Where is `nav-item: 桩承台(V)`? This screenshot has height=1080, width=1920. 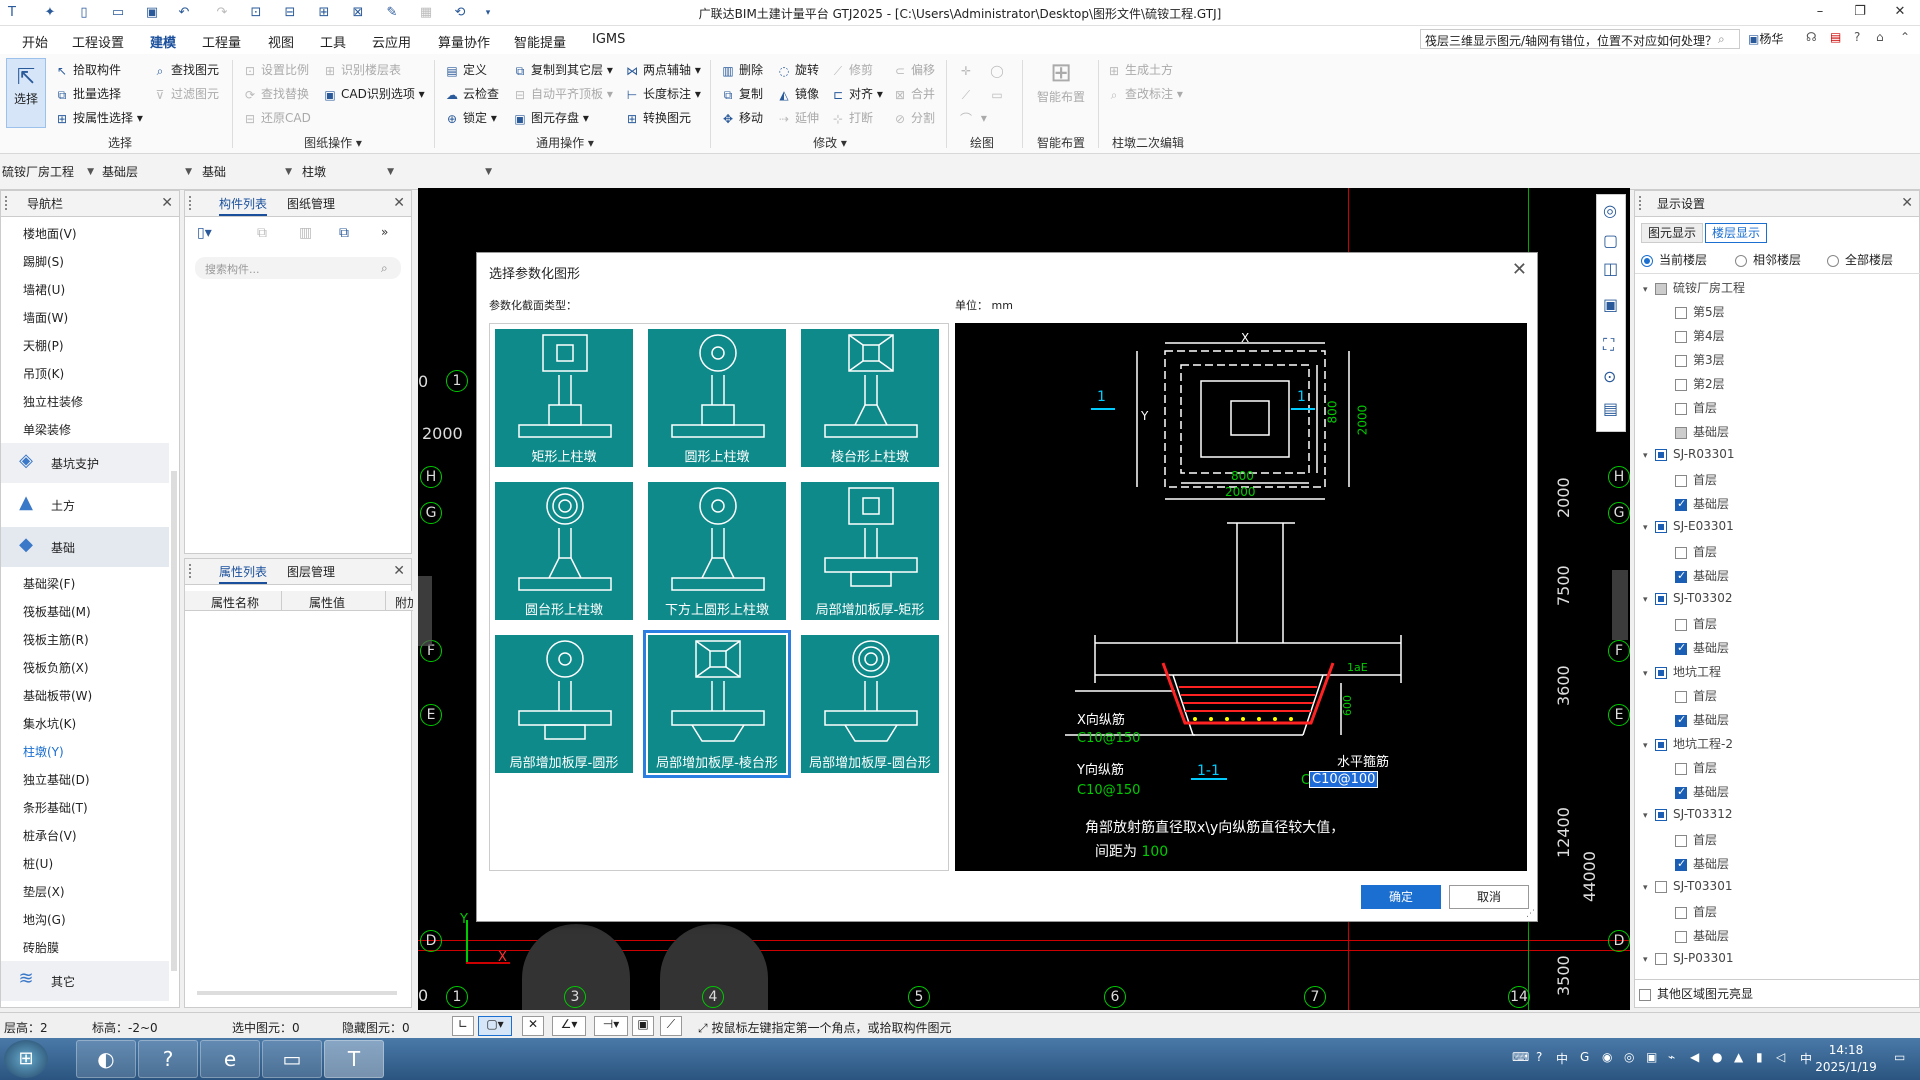
nav-item: 桩承台(V) is located at coordinates (50, 835).